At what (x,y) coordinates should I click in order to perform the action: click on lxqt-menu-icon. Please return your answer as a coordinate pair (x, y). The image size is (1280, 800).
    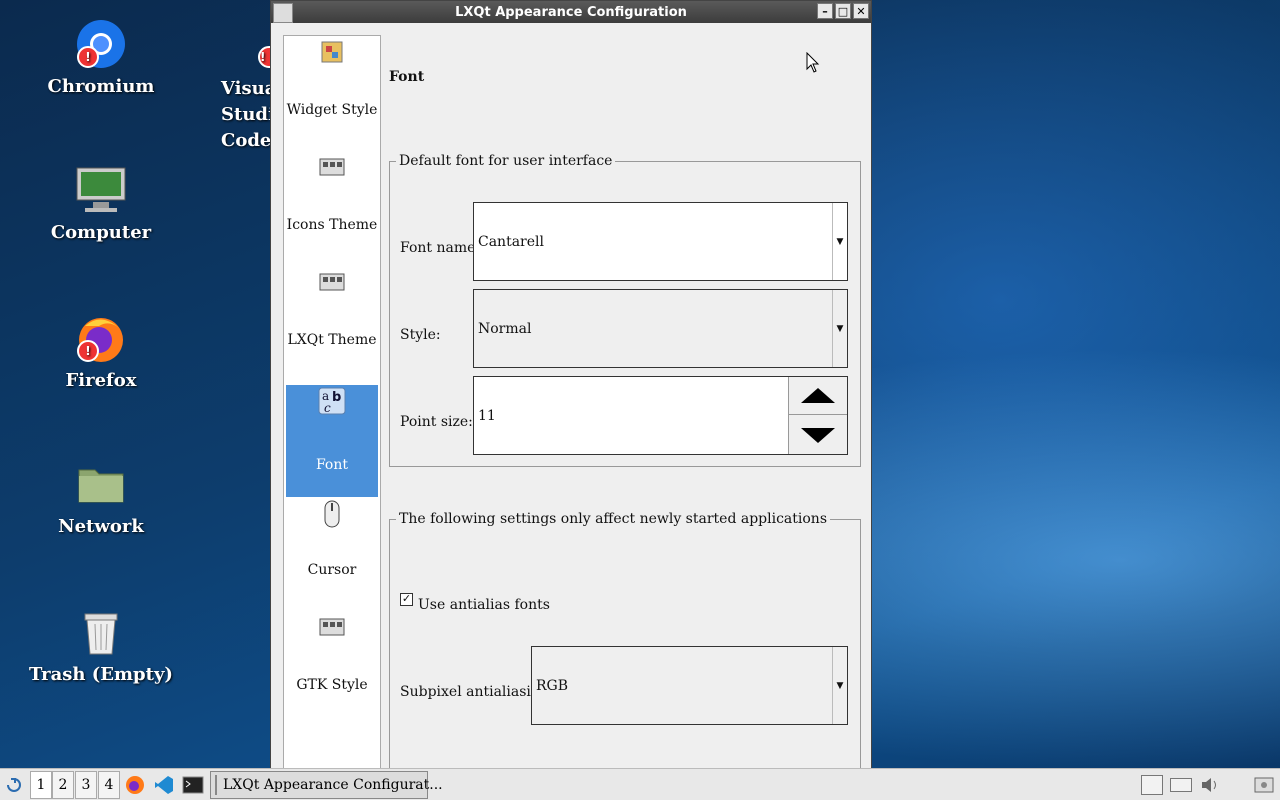
    Looking at the image, I should click on (14, 785).